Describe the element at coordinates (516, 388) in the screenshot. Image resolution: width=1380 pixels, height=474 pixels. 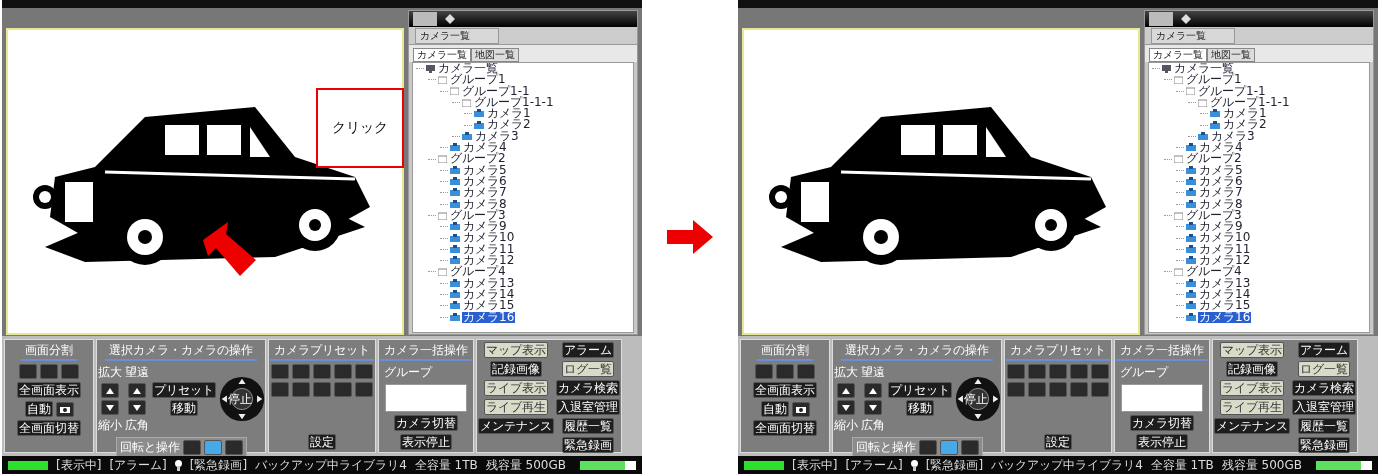
I see `menu-button: ライブ表示` at that location.